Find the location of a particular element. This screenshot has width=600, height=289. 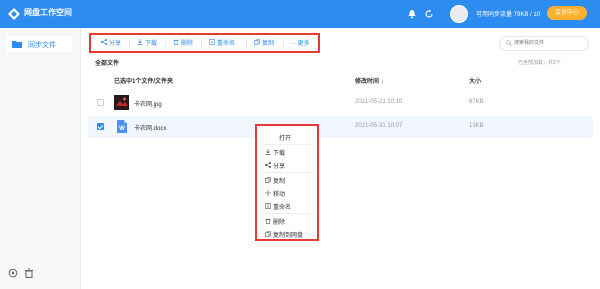

top-bar: 网盘工作空间 可用同步流量 79KB / 10 会员中心 is located at coordinates (300, 14).